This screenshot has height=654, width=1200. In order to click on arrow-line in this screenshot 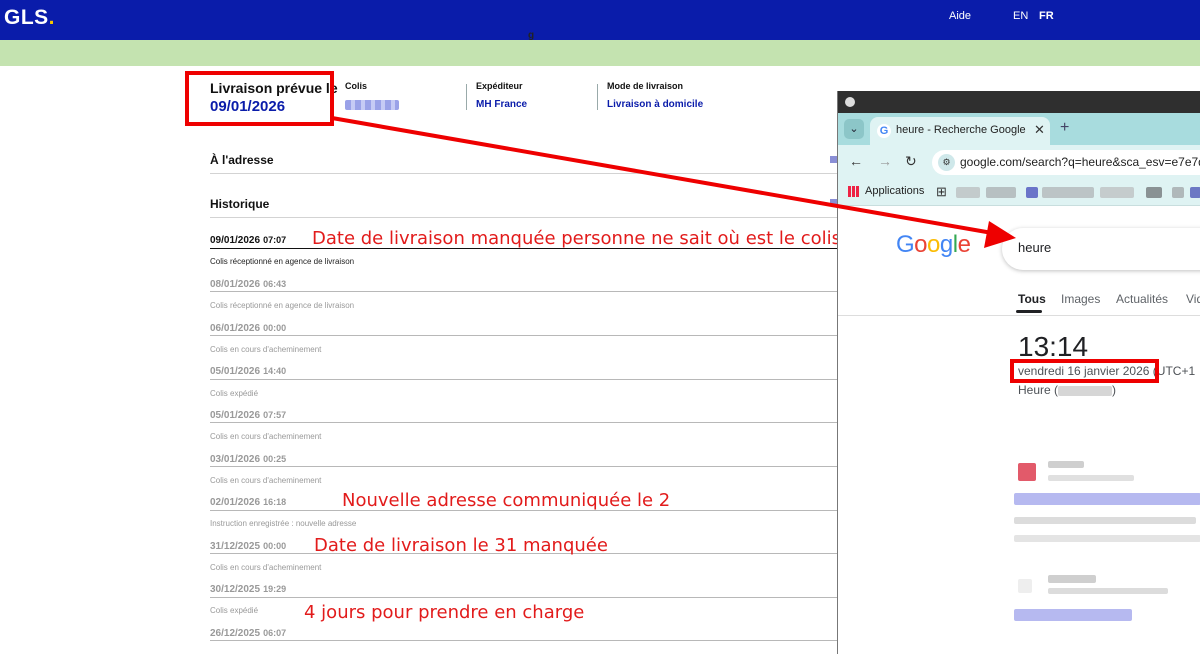, I will do `click(665, 176)`.